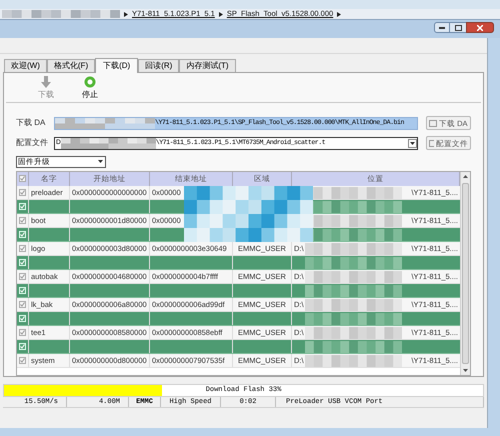 This screenshot has height=436, width=500. I want to click on maximize-button, so click(458, 27).